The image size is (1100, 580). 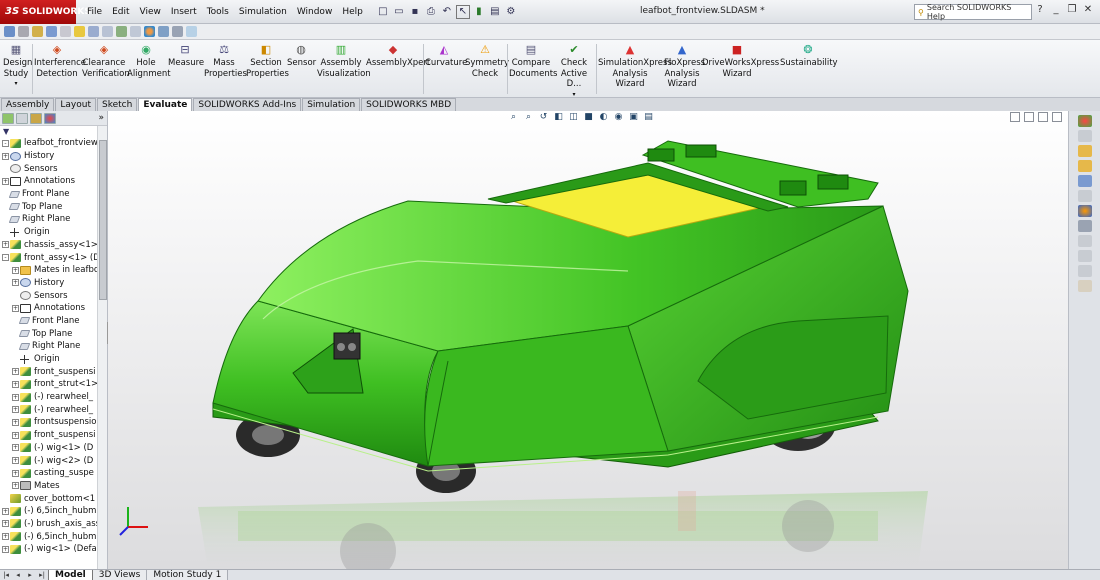 What do you see at coordinates (1084, 241) in the screenshot?
I see `table-view-icon` at bounding box center [1084, 241].